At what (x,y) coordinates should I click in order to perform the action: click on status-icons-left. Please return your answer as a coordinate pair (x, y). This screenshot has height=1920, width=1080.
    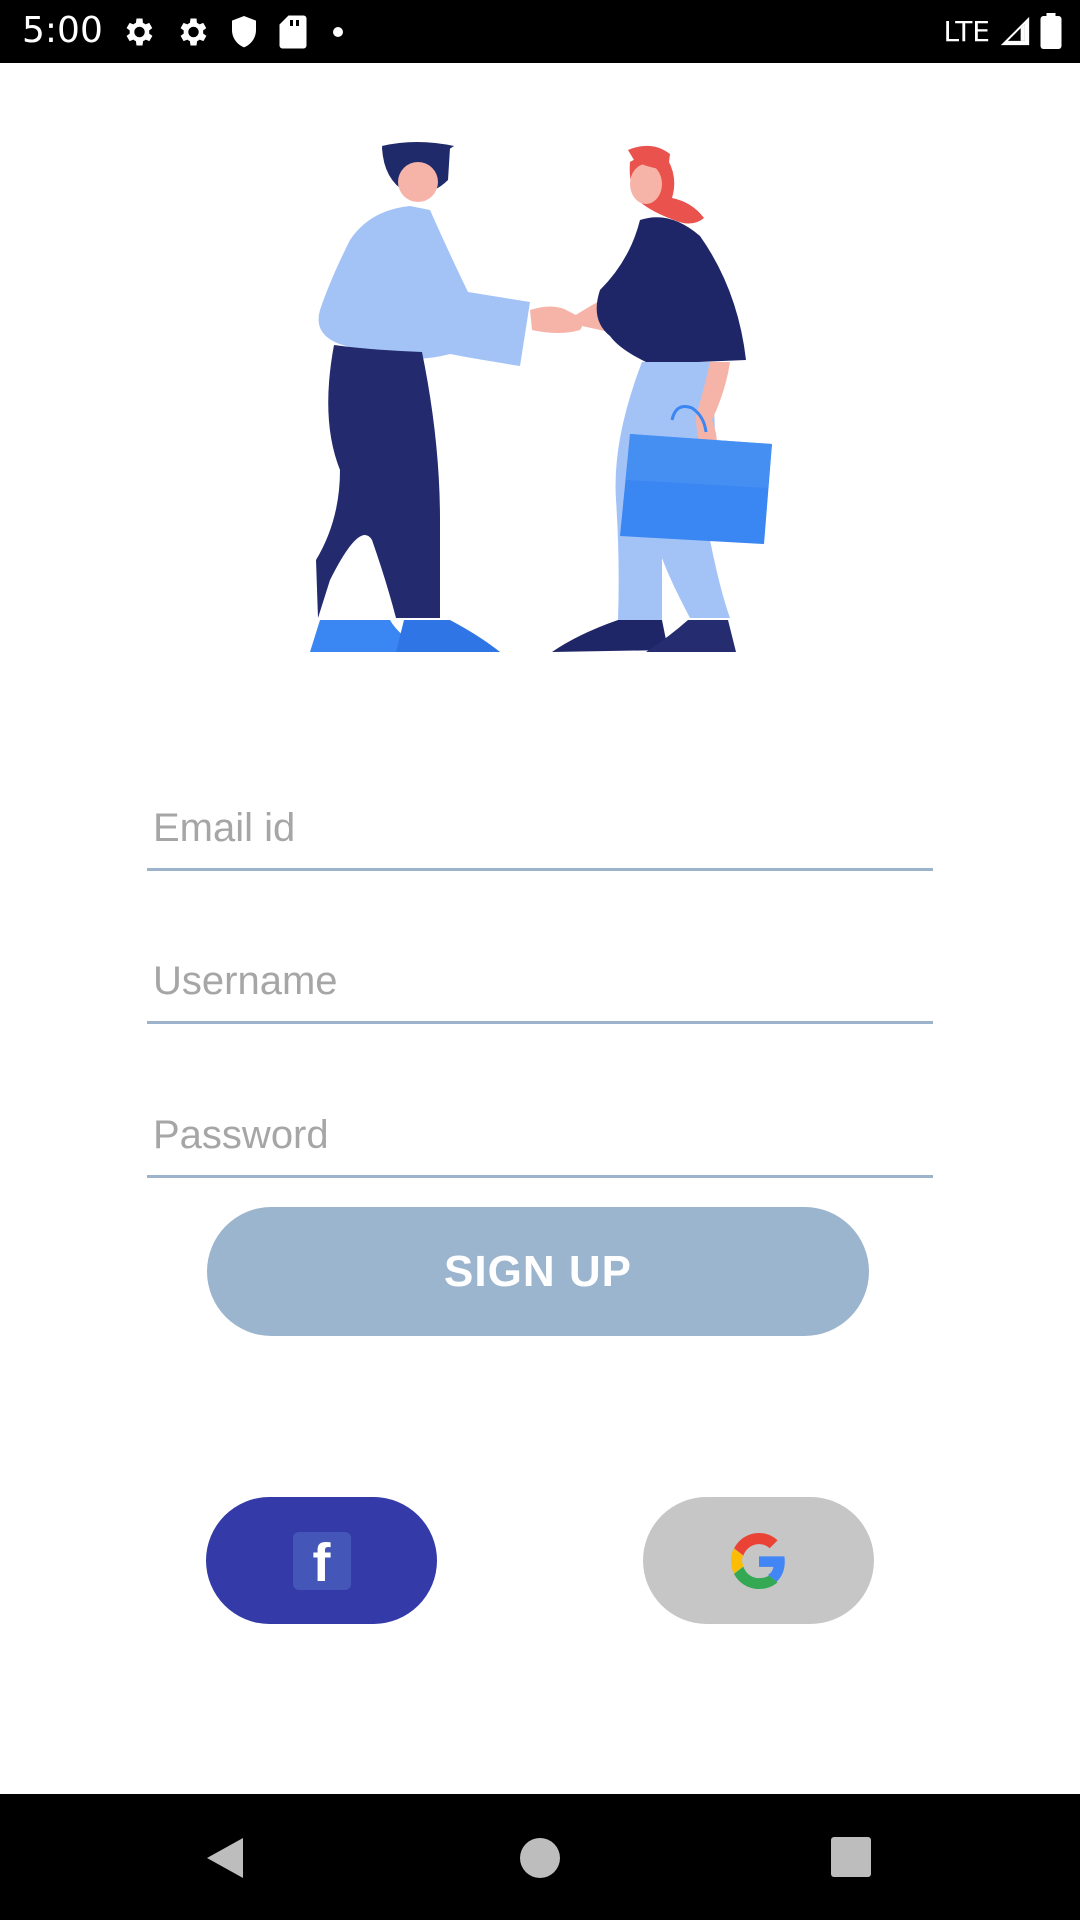
    Looking at the image, I should click on (235, 32).